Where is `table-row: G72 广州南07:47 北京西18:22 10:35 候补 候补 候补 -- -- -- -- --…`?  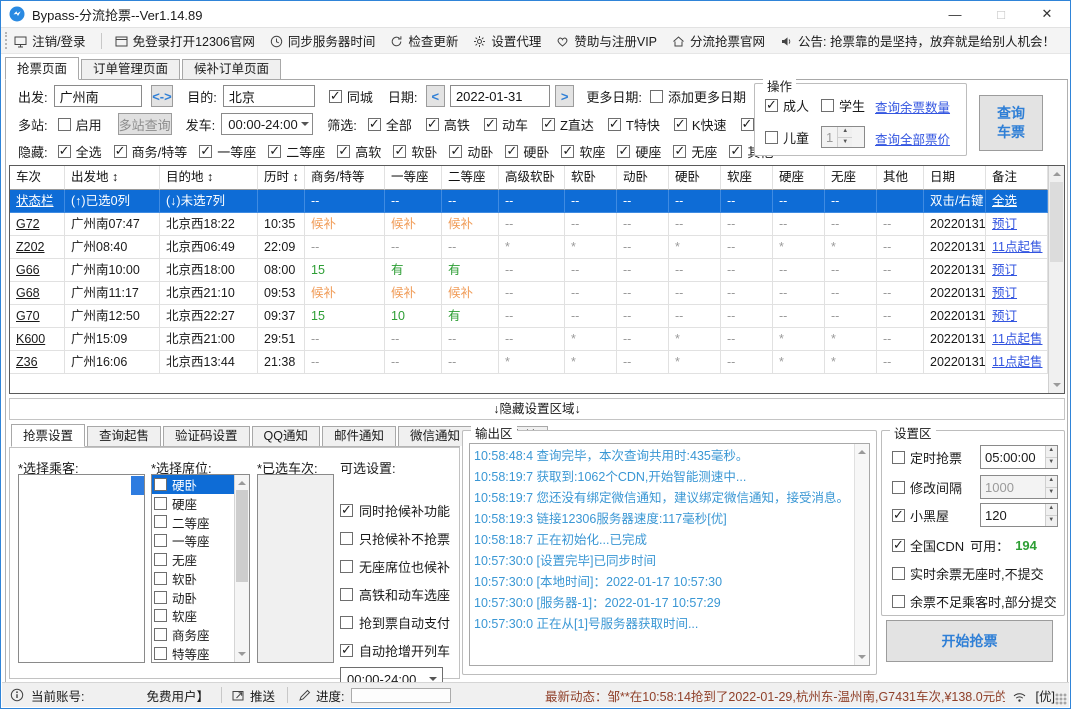
table-row: G72 广州南07:47 北京西18:22 10:35 候补 候补 候补 -- -- -- -- --… is located at coordinates (529, 224).